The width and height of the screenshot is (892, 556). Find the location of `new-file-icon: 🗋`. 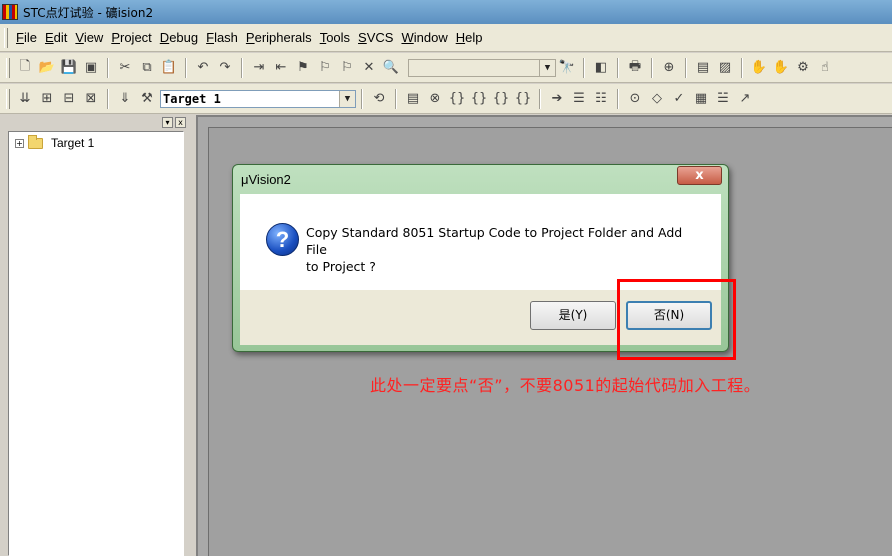

new-file-icon: 🗋 is located at coordinates (25, 68).